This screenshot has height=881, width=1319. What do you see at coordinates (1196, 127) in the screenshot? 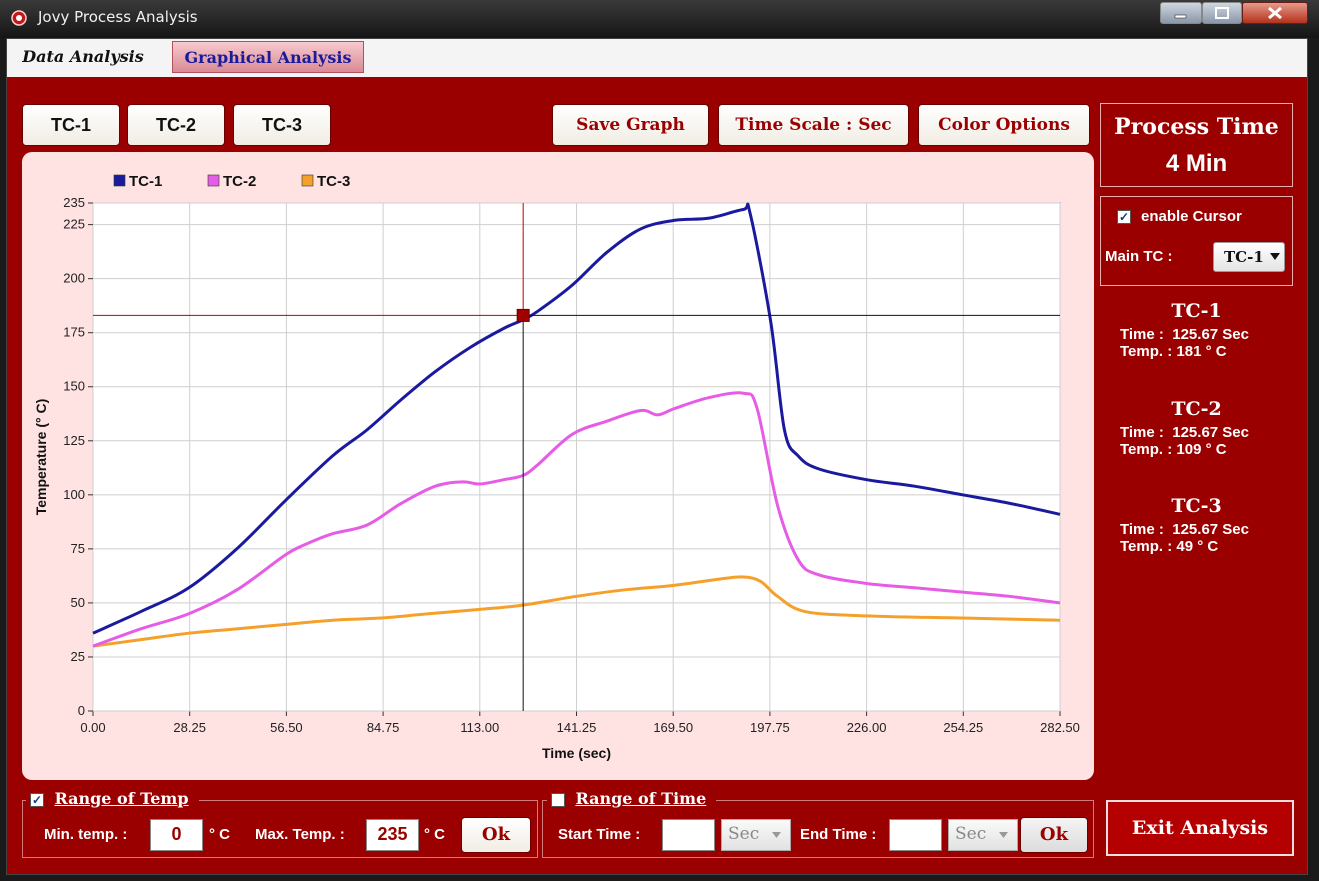
I see `process-time-title: Process Time` at bounding box center [1196, 127].